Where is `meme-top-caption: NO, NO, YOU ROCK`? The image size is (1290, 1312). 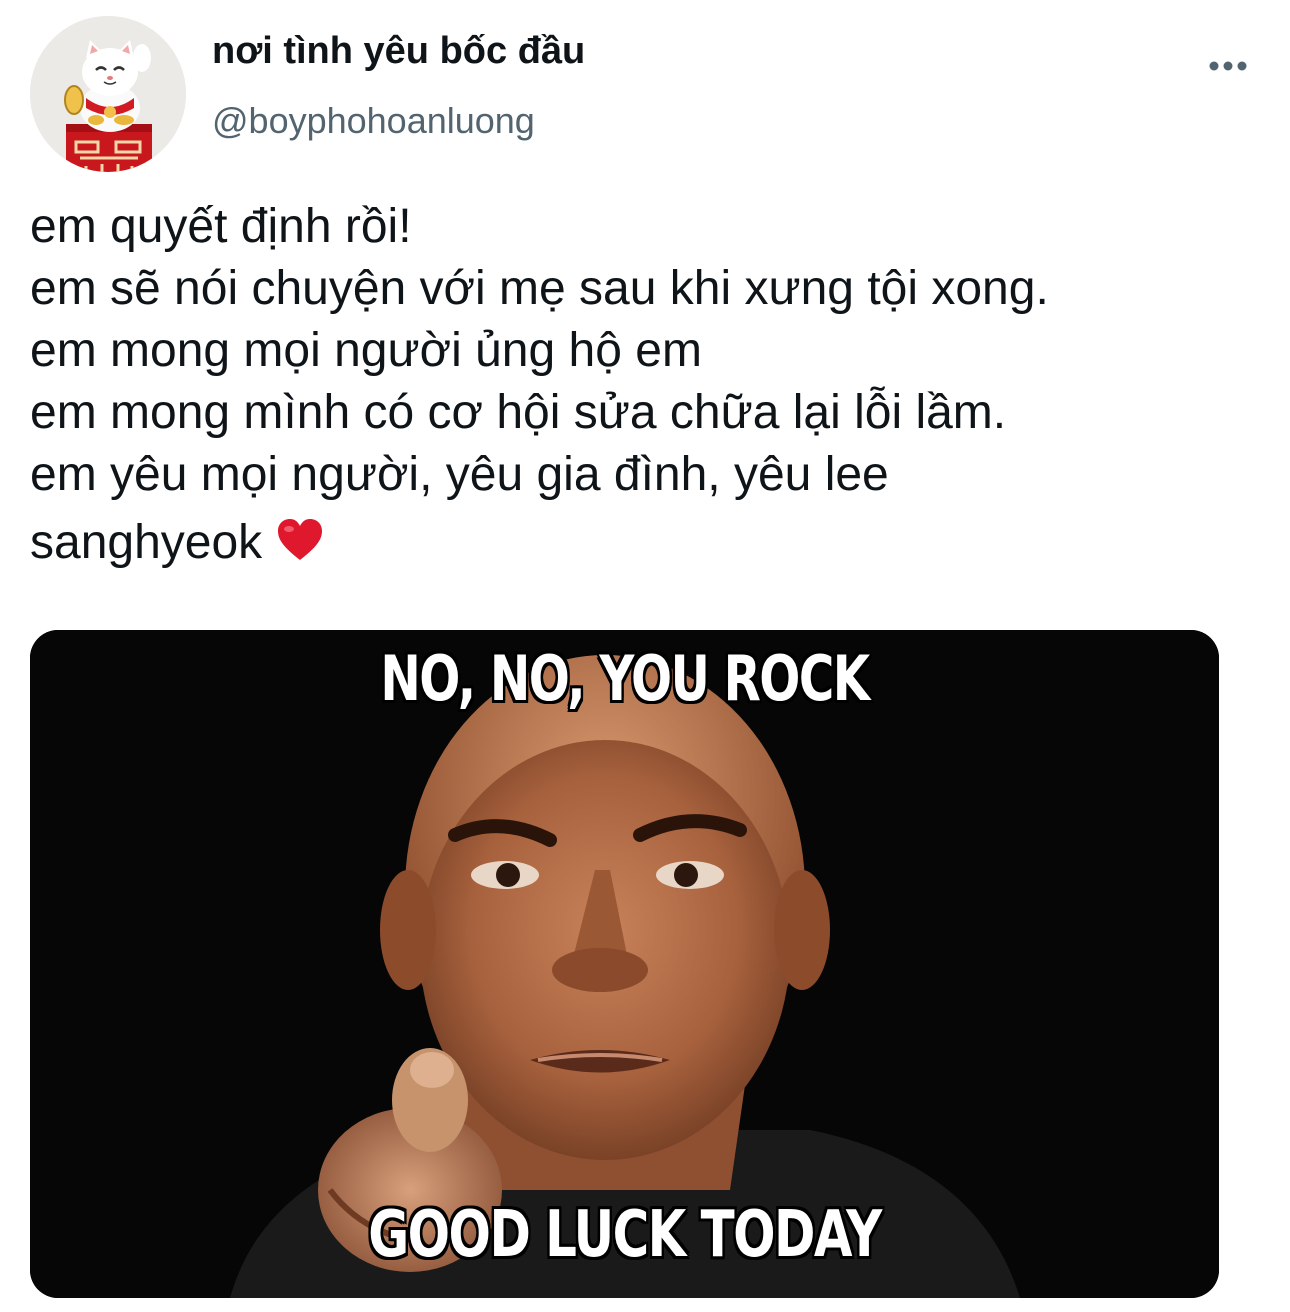 meme-top-caption: NO, NO, YOU ROCK is located at coordinates (625, 678).